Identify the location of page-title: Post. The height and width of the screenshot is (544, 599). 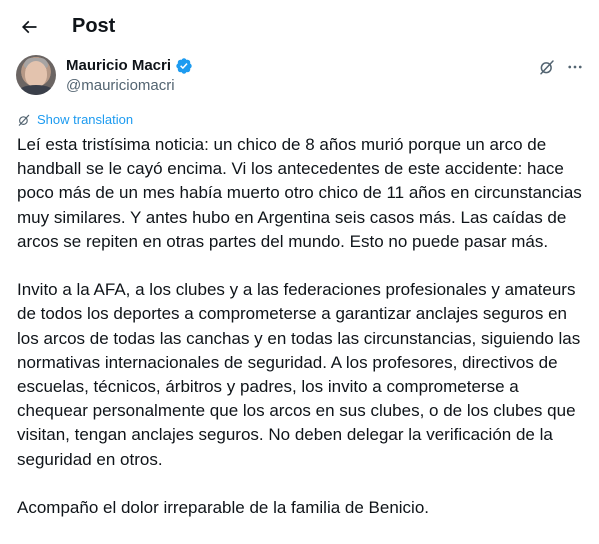
(94, 26).